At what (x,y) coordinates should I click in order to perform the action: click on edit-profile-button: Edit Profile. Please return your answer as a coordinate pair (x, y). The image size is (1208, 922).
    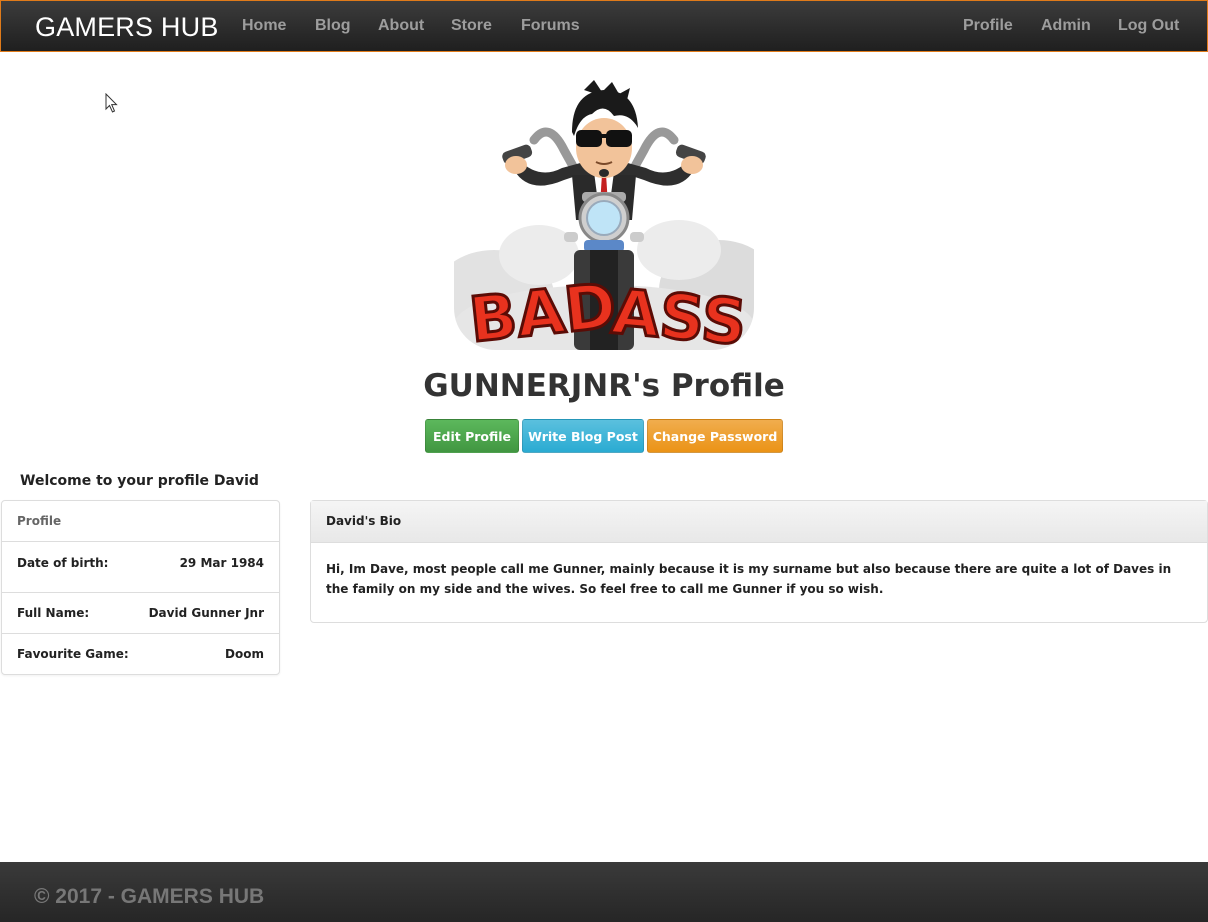
    Looking at the image, I should click on (472, 436).